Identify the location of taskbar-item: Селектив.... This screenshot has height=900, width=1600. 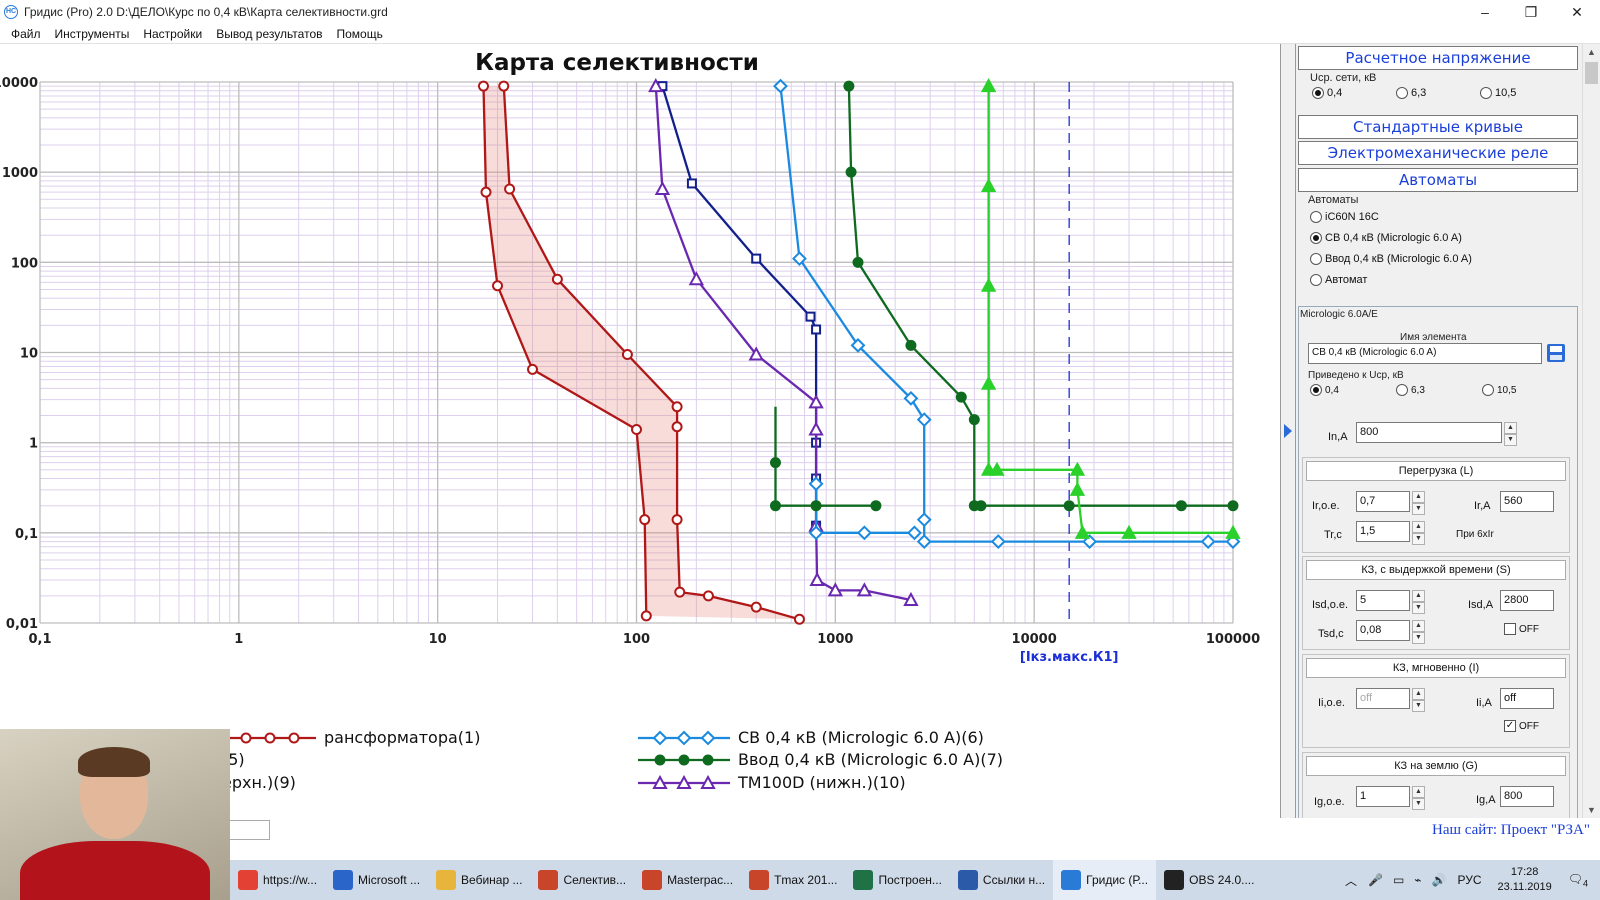
(582, 880).